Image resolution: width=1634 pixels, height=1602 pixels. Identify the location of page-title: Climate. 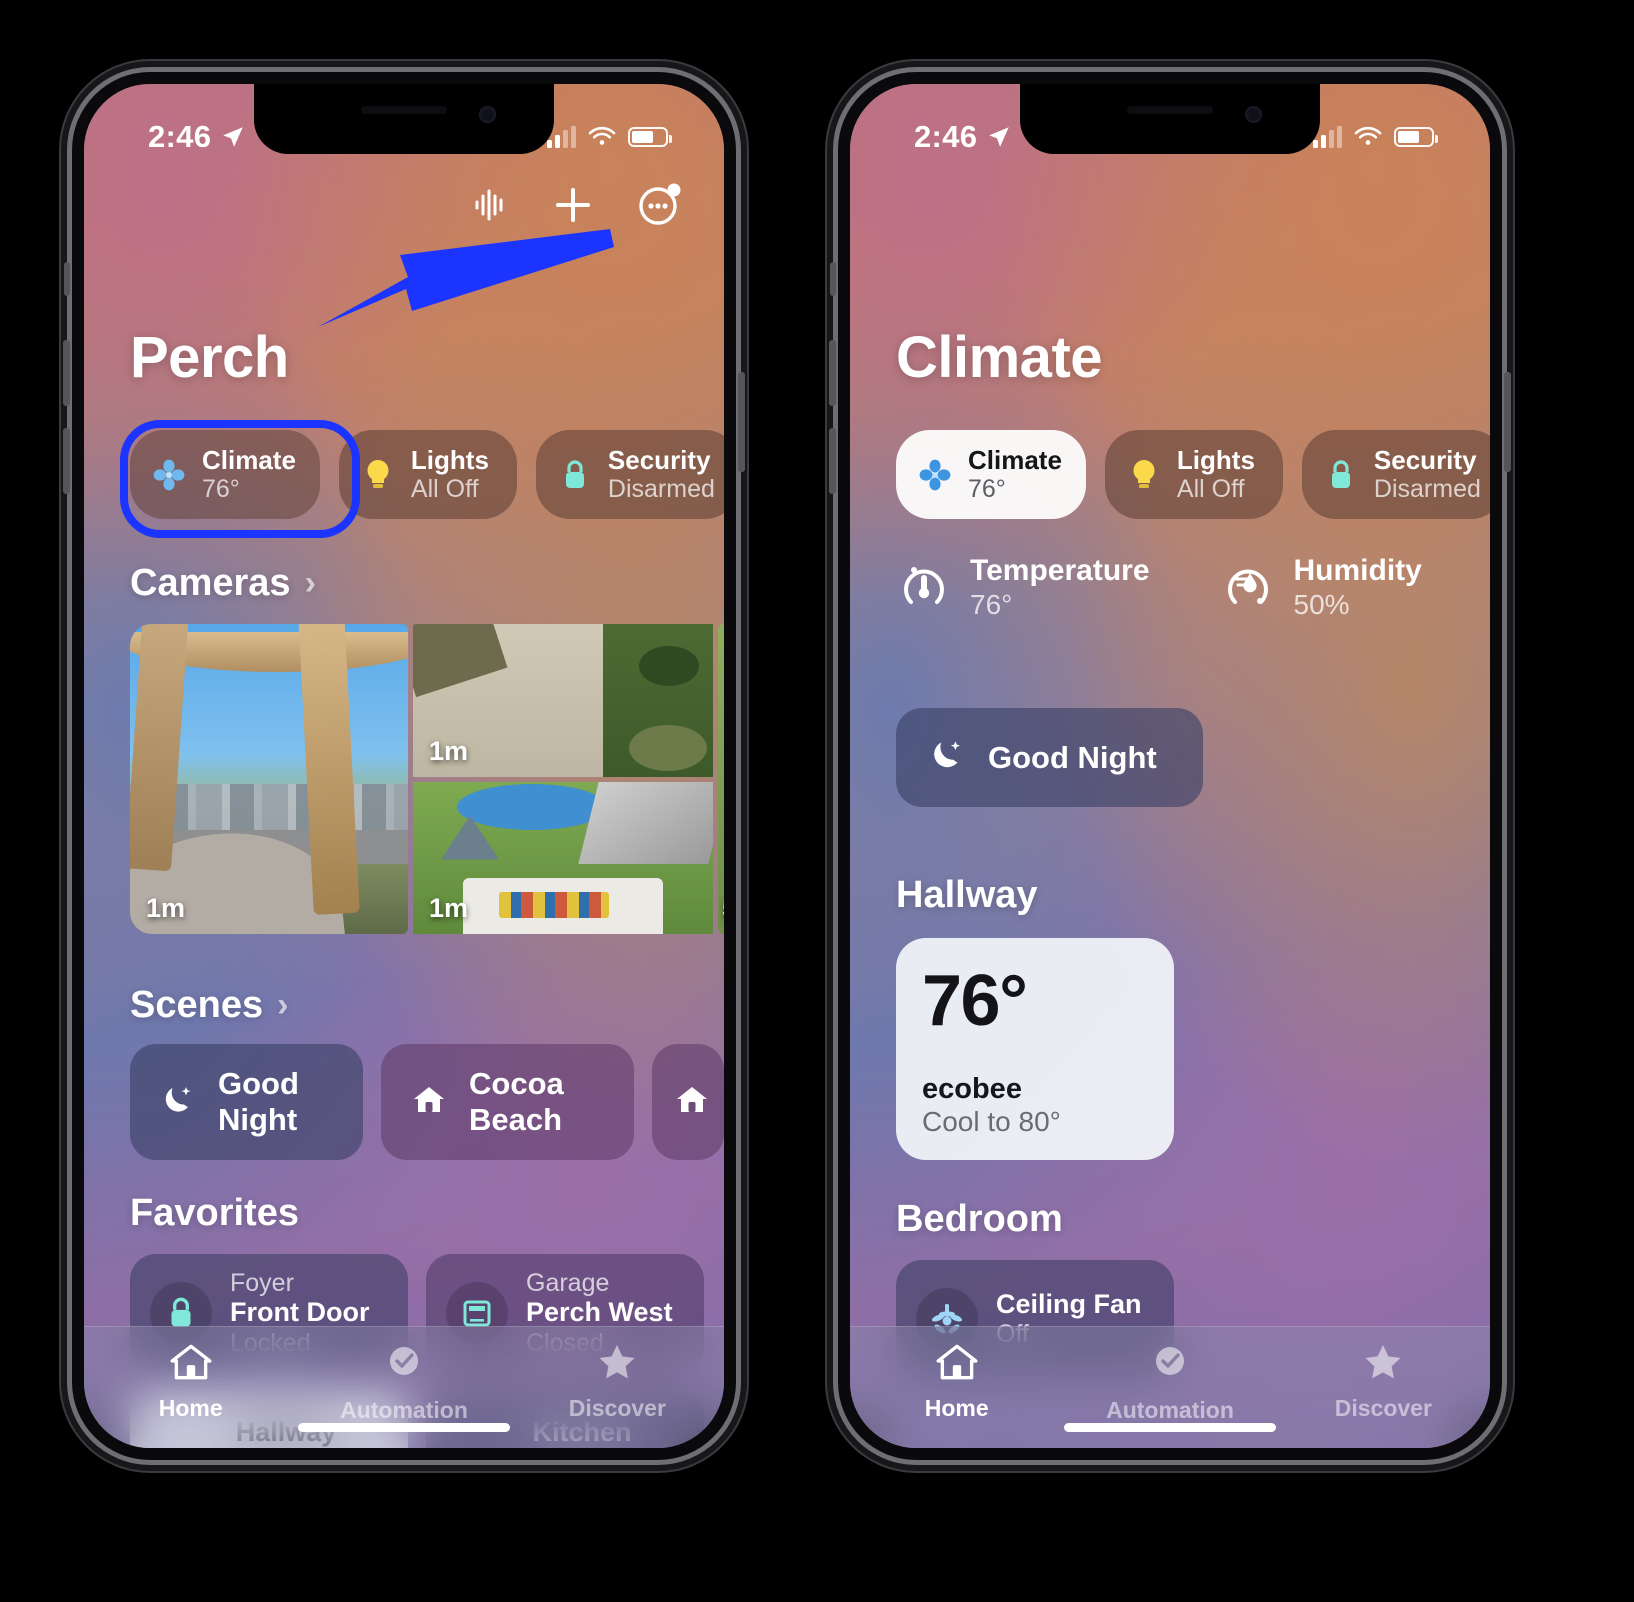
(999, 357).